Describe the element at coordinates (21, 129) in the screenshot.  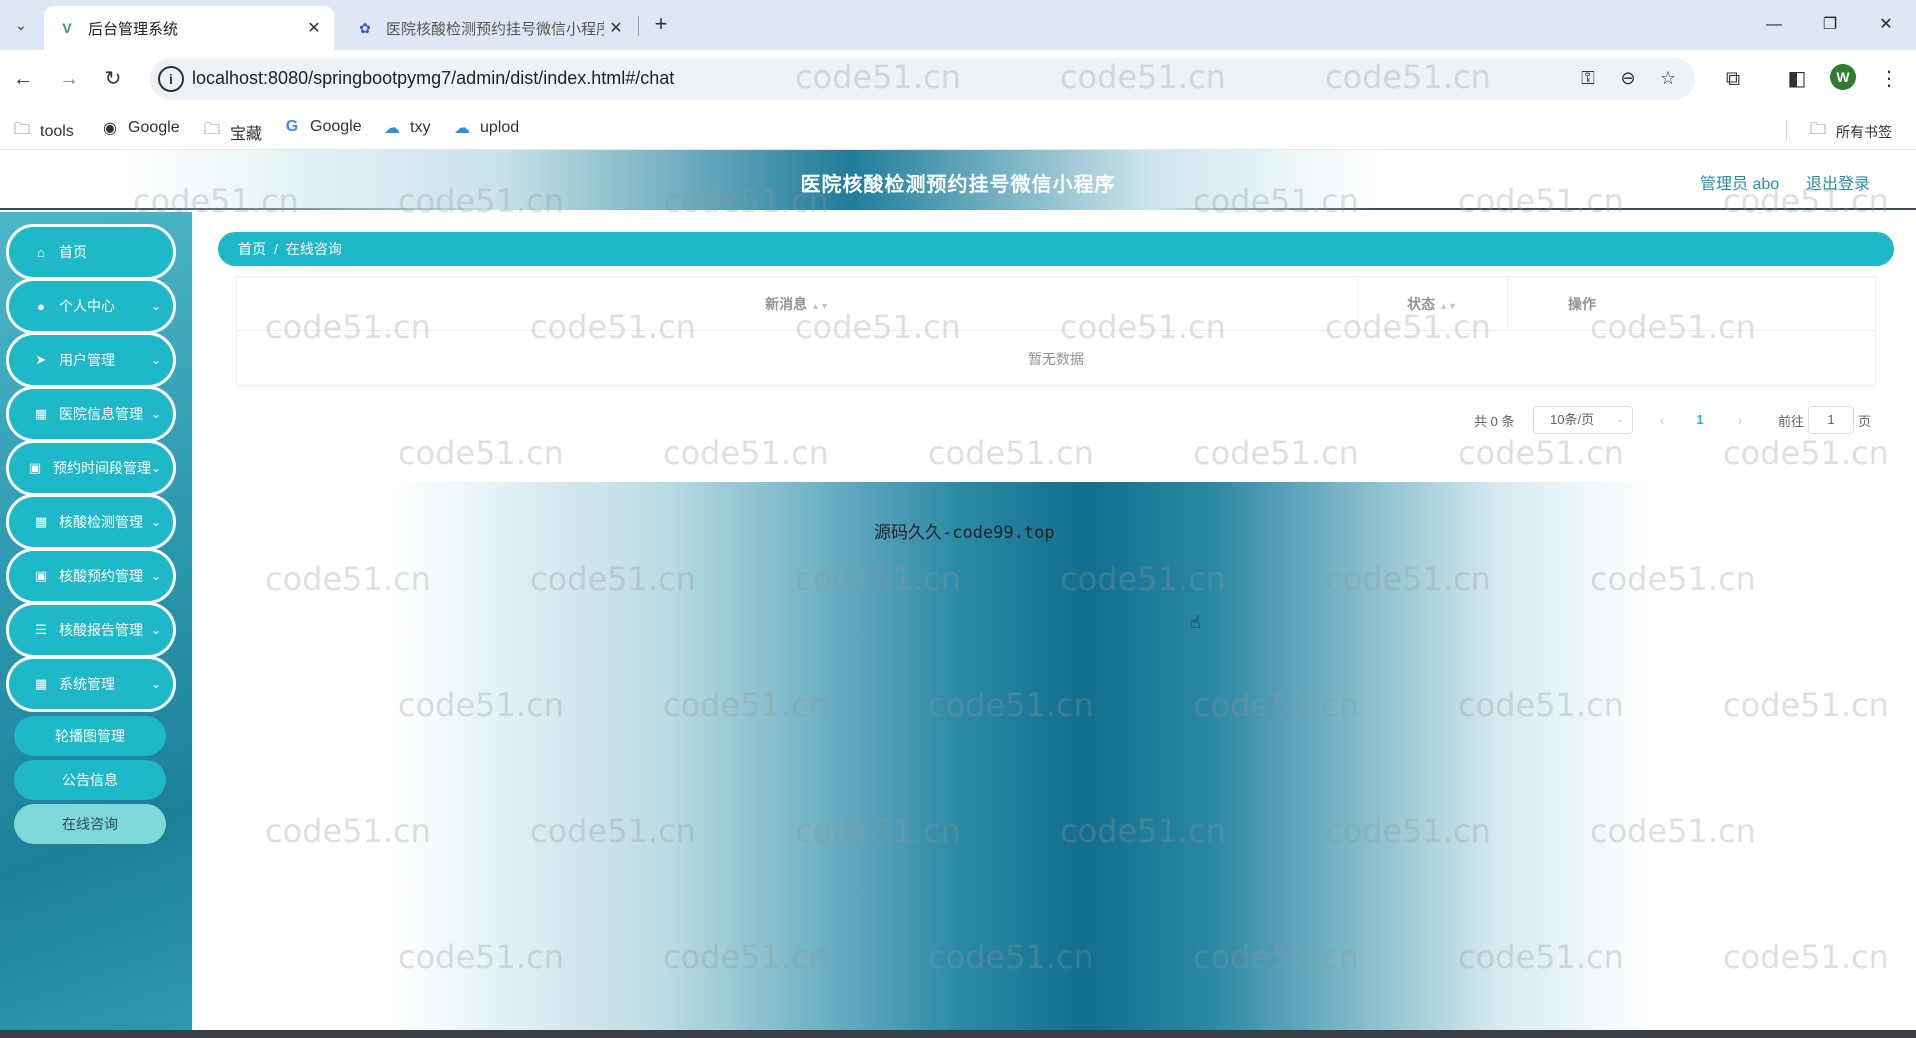
I see `folder-icon: 🗀` at that location.